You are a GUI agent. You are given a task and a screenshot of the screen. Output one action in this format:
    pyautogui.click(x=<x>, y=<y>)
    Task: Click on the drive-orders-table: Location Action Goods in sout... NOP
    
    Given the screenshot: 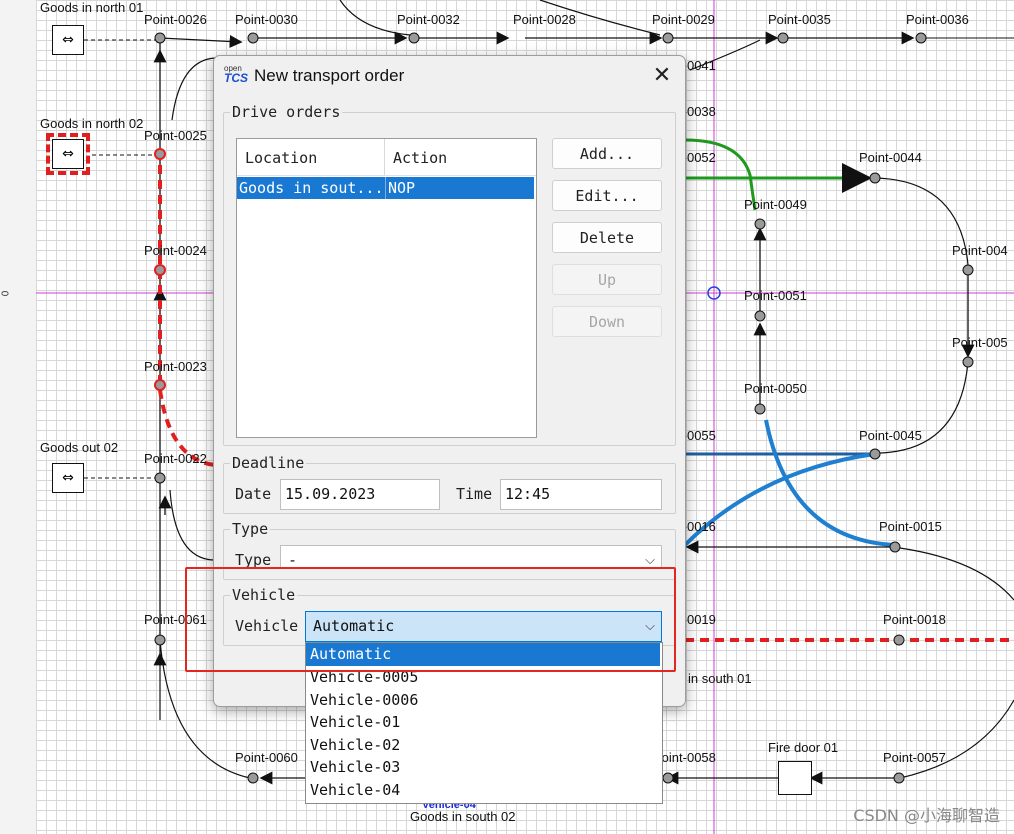 What is the action you would take?
    pyautogui.click(x=386, y=288)
    